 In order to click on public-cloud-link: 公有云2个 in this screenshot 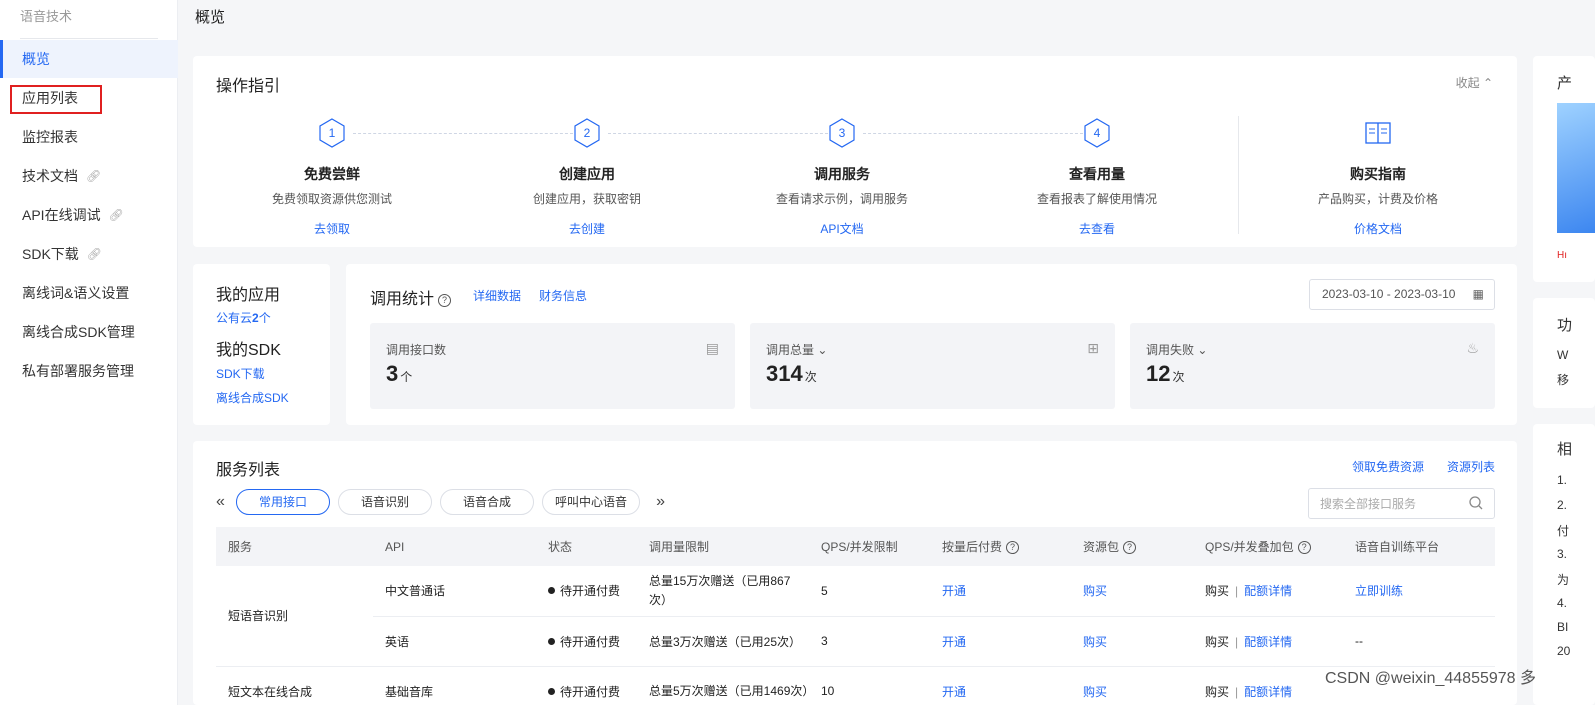, I will do `click(243, 317)`.